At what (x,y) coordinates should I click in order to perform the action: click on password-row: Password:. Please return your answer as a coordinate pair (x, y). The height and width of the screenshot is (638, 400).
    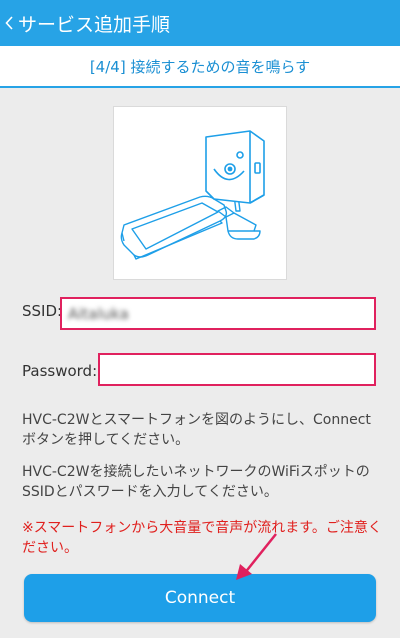
    Looking at the image, I should click on (59, 371).